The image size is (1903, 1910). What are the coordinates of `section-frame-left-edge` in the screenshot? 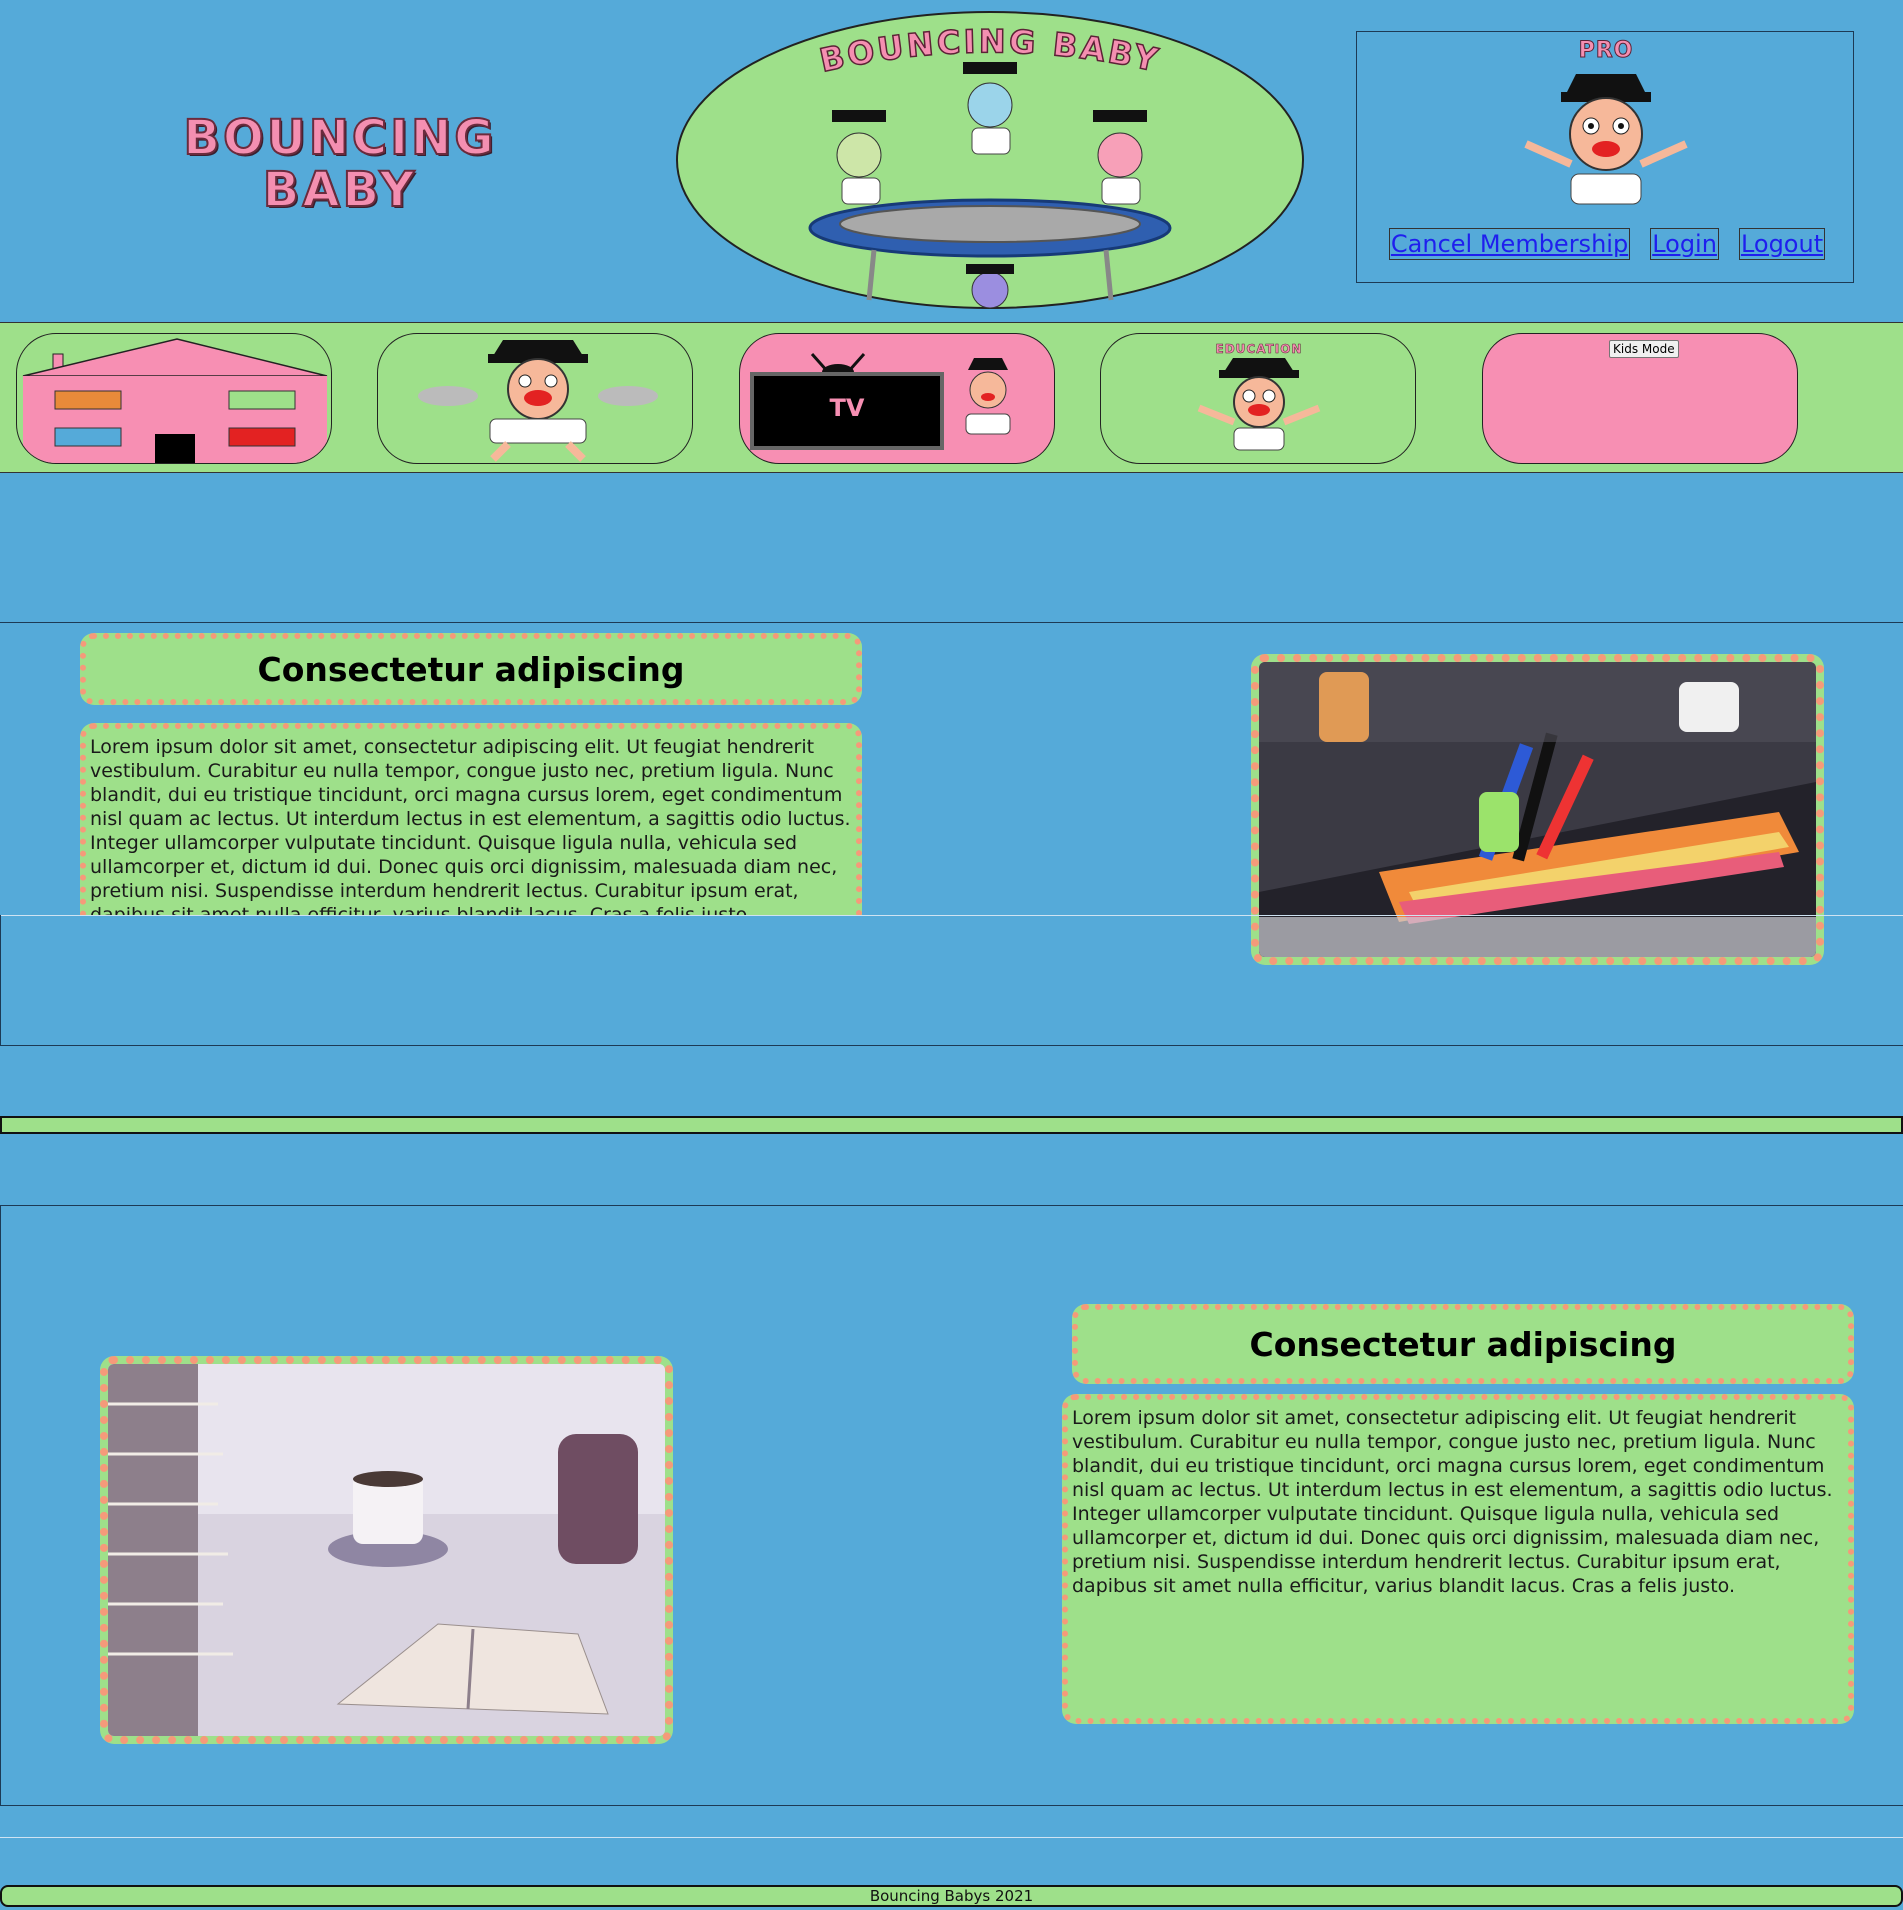 It's located at (0, 980).